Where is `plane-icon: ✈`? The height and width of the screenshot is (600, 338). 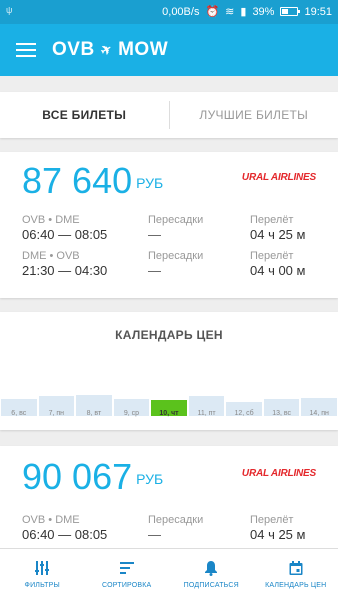 plane-icon: ✈ is located at coordinates (106, 49).